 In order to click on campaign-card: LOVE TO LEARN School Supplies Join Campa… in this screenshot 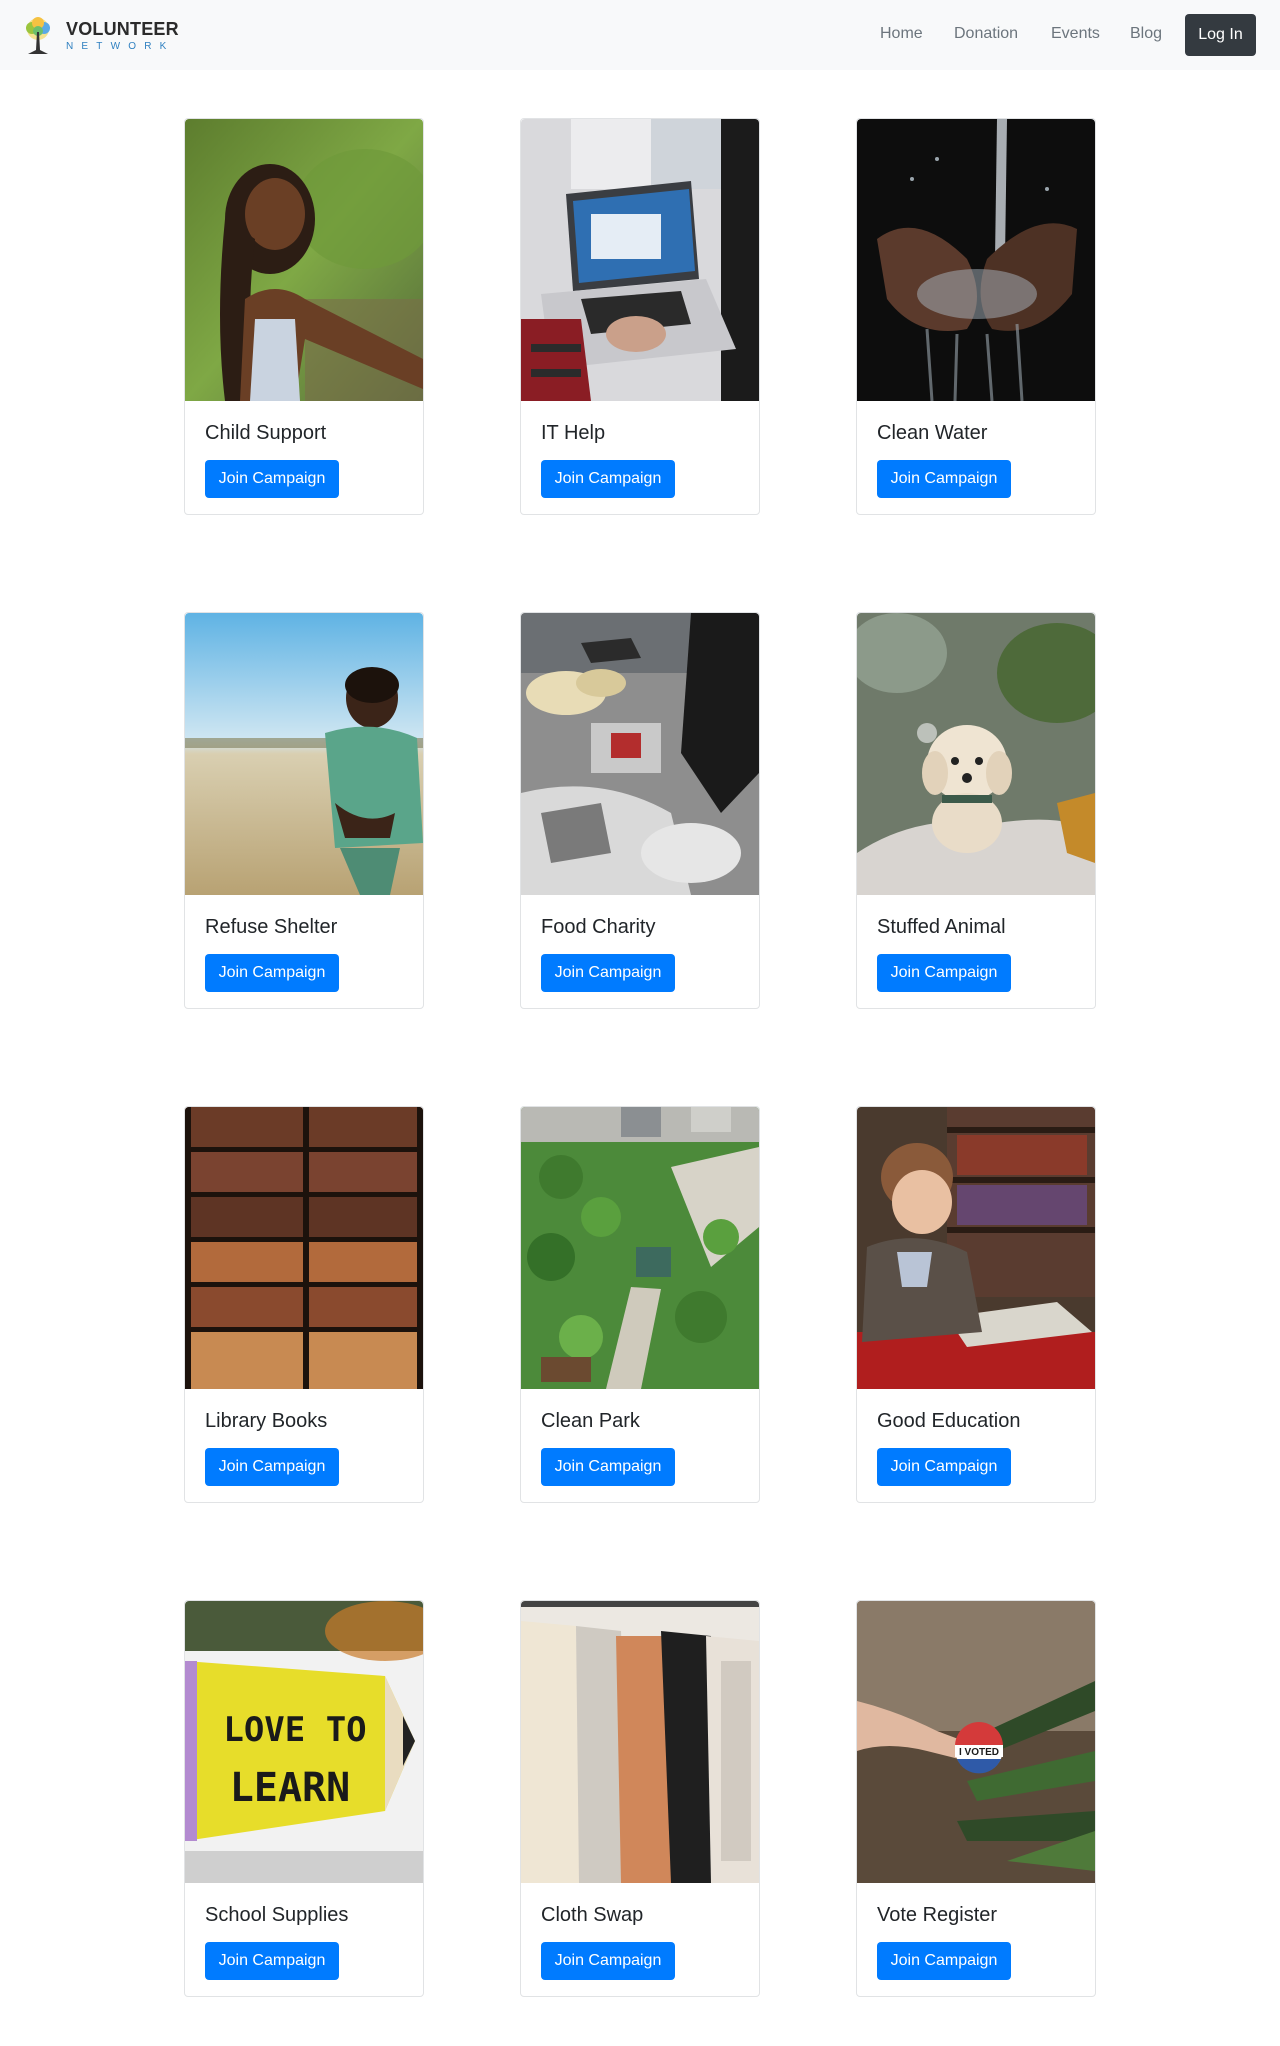, I will do `click(304, 1798)`.